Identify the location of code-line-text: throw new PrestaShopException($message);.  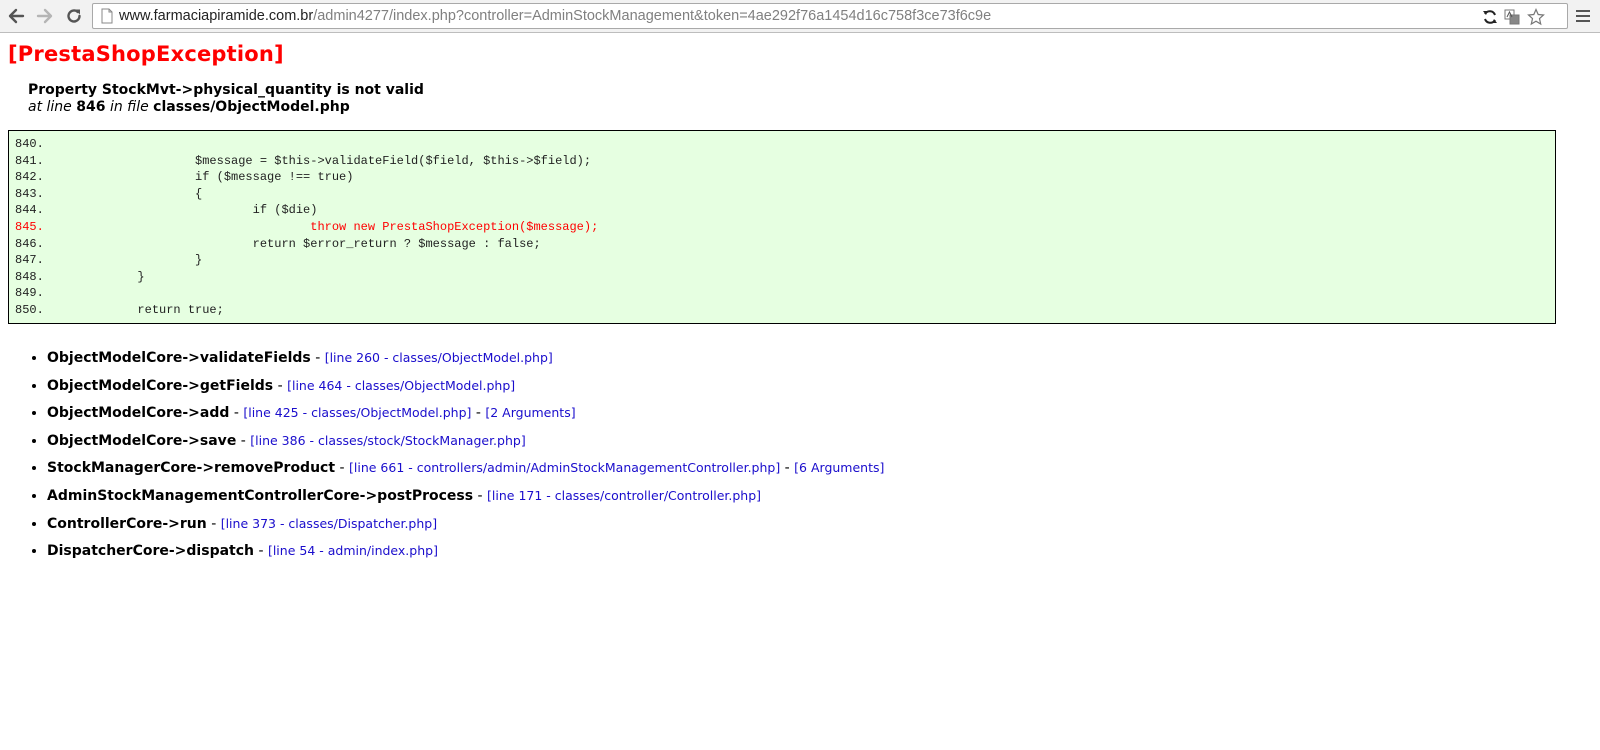
(325, 226).